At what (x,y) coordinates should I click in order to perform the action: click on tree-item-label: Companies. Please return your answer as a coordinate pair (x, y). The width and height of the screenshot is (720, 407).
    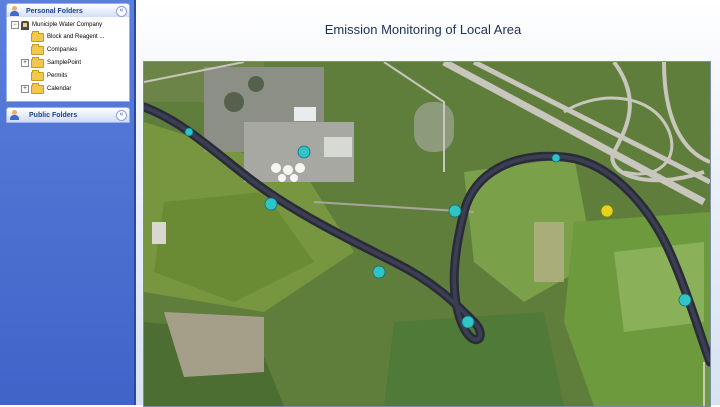
    Looking at the image, I should click on (62, 50).